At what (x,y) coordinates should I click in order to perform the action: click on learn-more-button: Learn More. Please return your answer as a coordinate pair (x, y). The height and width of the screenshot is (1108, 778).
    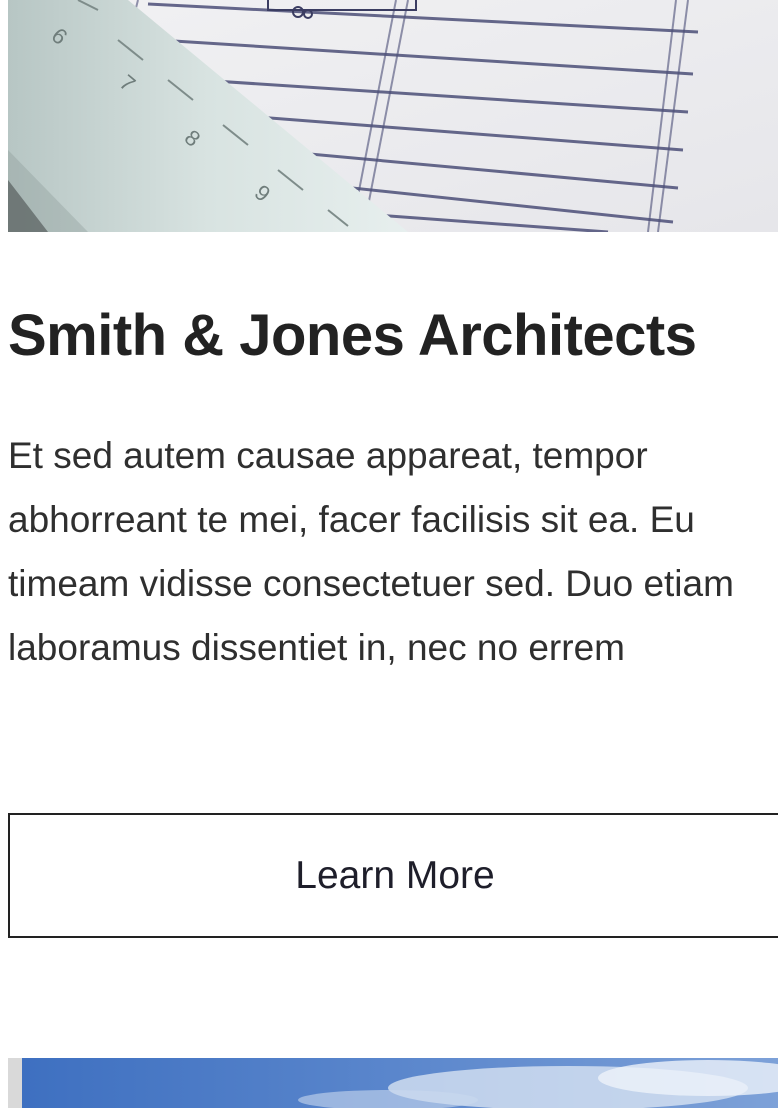
    Looking at the image, I should click on (393, 875).